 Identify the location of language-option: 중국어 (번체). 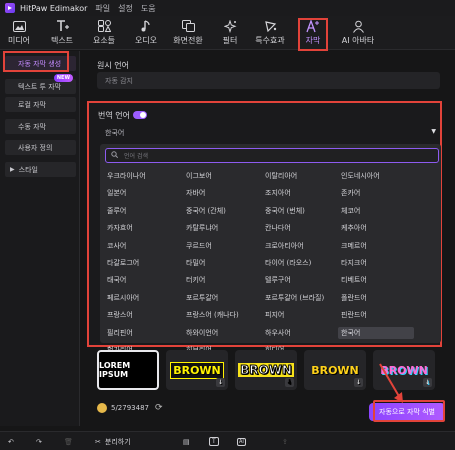
(283, 211).